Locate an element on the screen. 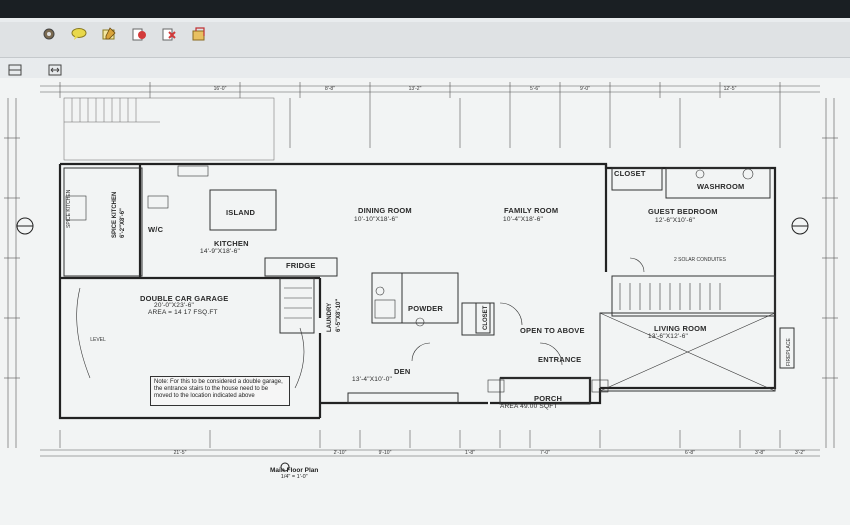  dimension-bottom-7: 3'-2" is located at coordinates (800, 453).